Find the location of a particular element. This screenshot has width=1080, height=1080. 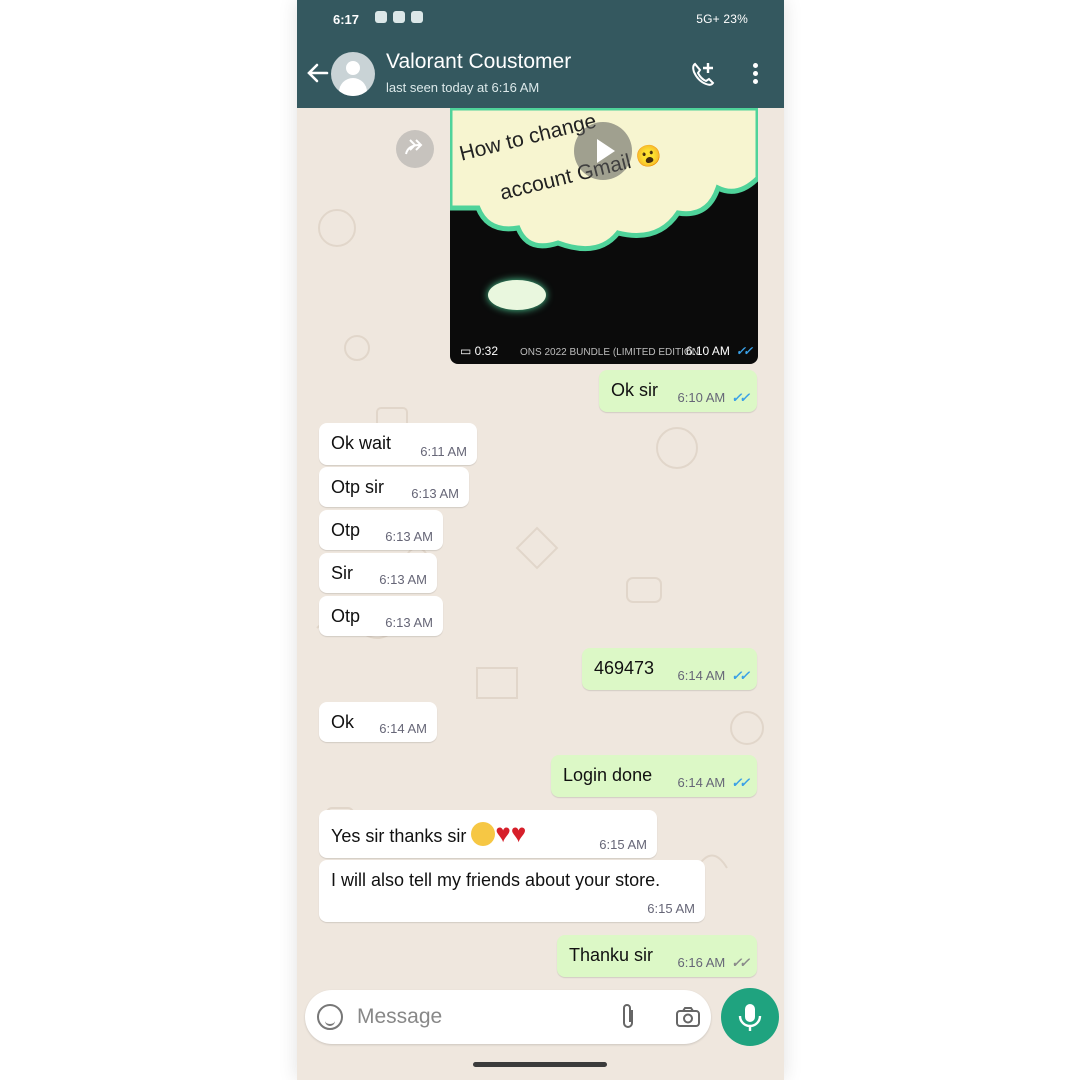

heart-emoji-icon: ♥♥ is located at coordinates (511, 833).